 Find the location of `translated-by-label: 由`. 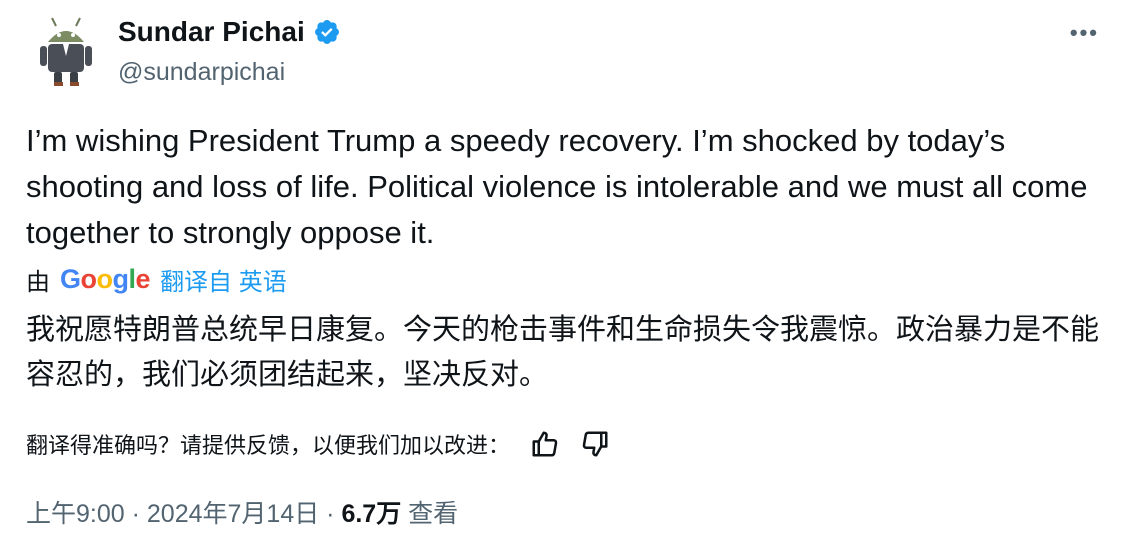

translated-by-label: 由 is located at coordinates (38, 282).